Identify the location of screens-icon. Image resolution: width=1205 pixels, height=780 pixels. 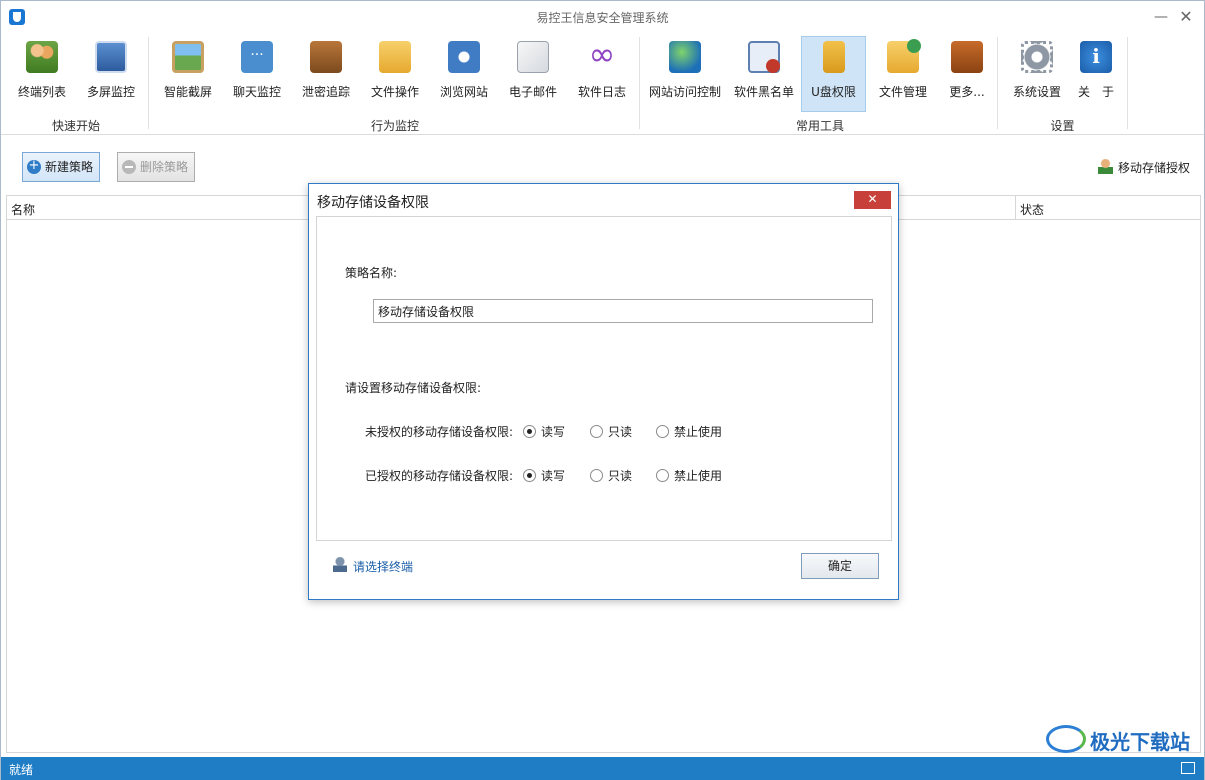
(111, 57).